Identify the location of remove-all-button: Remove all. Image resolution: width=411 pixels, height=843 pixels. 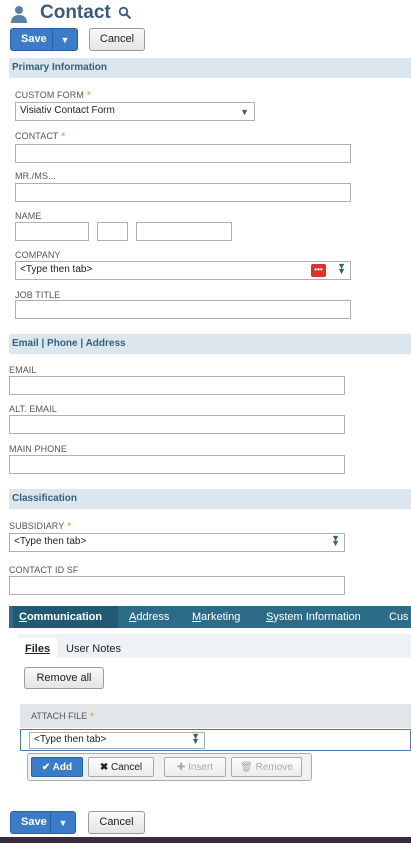
(64, 678).